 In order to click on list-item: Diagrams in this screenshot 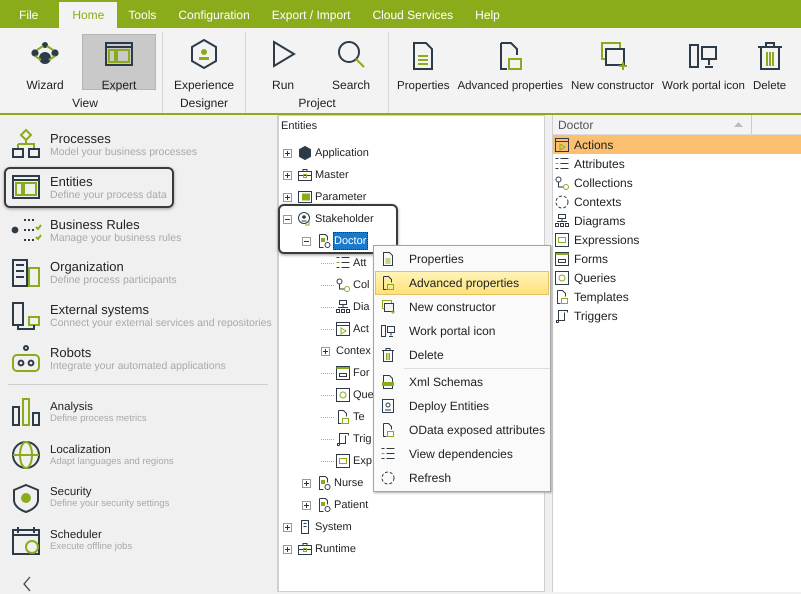, I will do `click(677, 220)`.